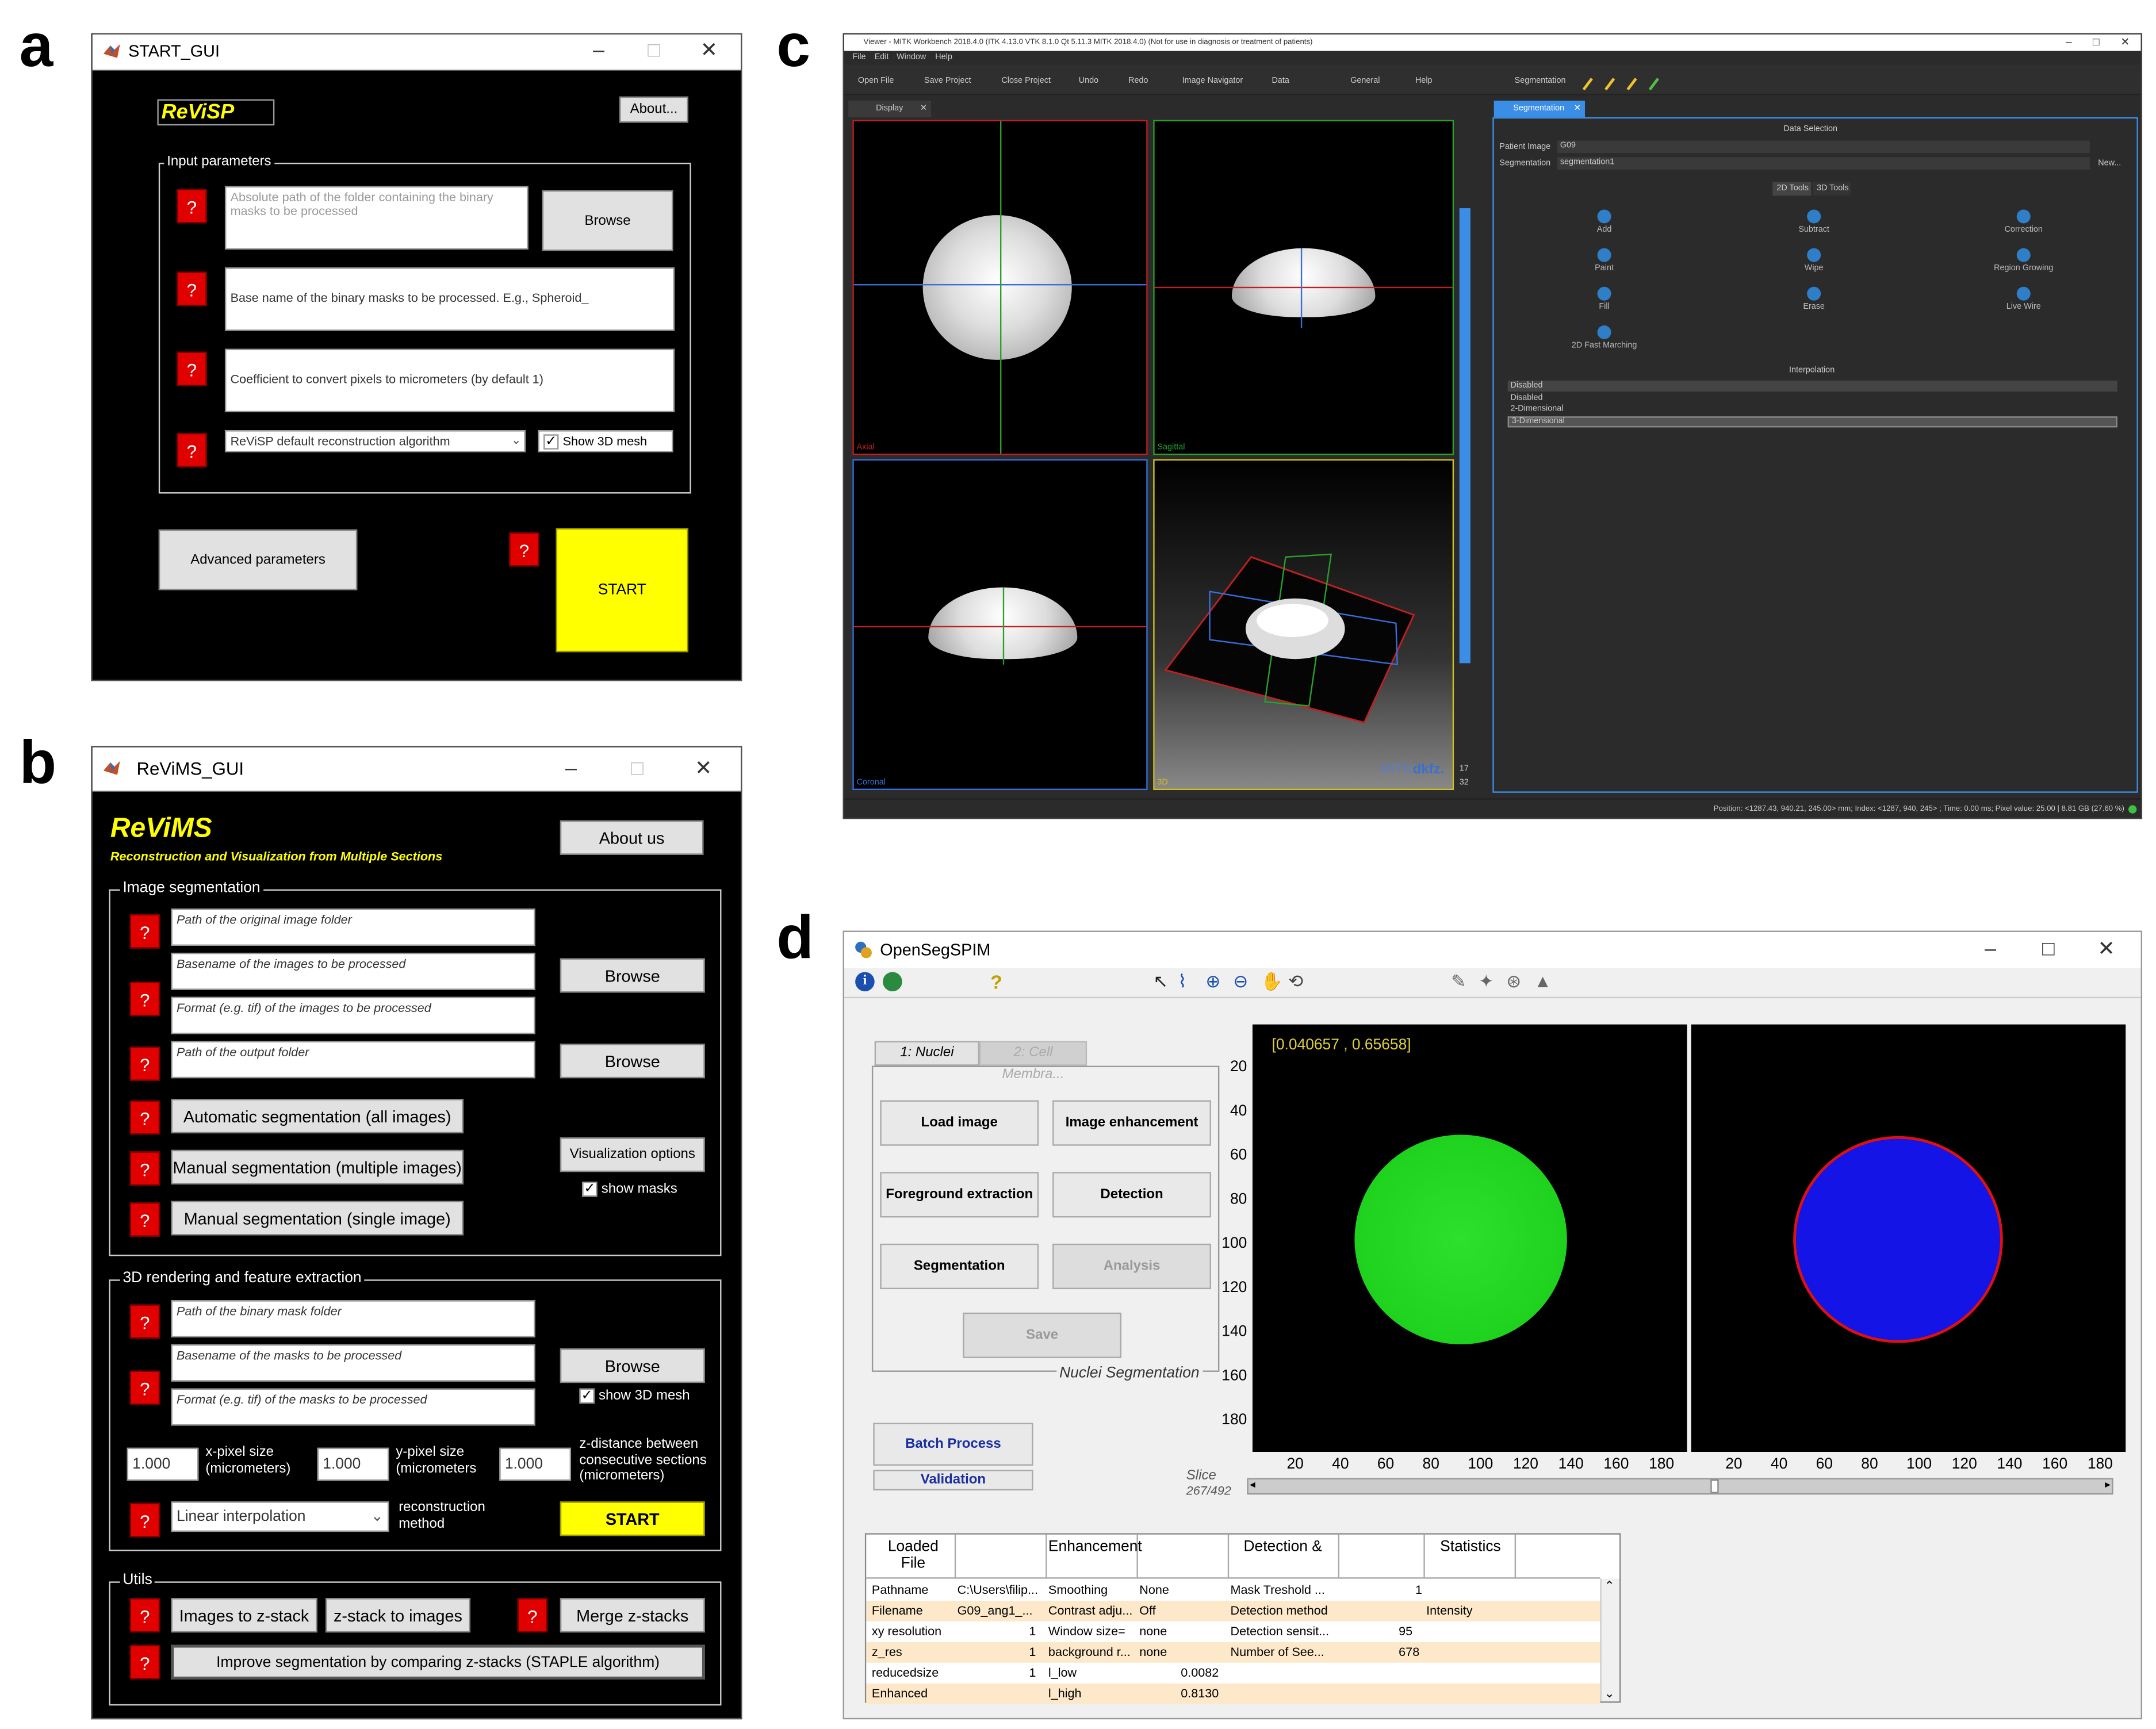 Image resolution: width=2156 pixels, height=1729 pixels. What do you see at coordinates (1280, 81) in the screenshot?
I see `data-button: Data` at bounding box center [1280, 81].